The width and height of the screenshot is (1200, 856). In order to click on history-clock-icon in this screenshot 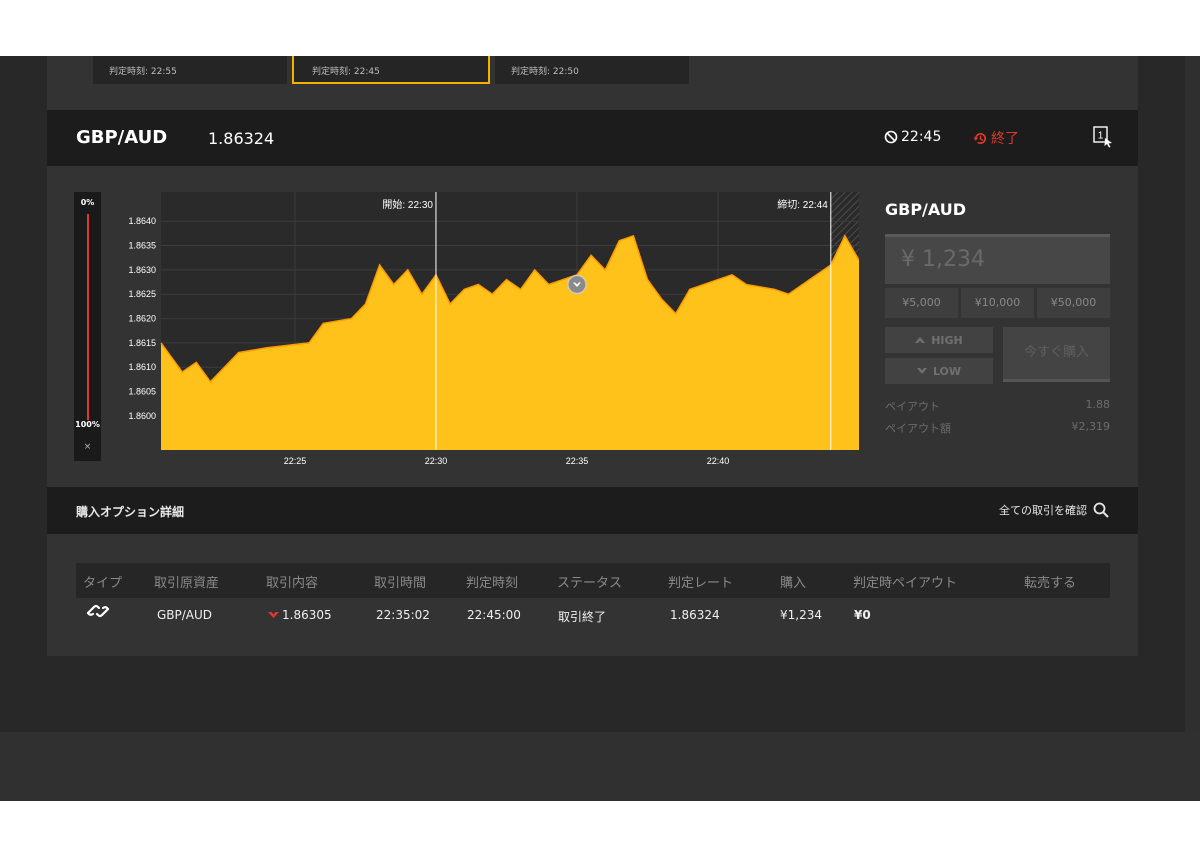, I will do `click(980, 138)`.